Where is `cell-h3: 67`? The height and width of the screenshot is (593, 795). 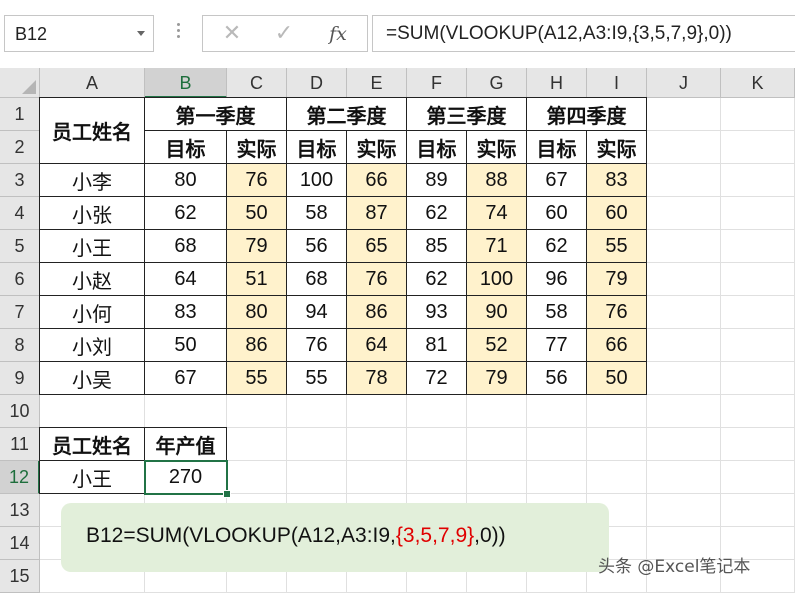
cell-h3: 67 is located at coordinates (557, 180).